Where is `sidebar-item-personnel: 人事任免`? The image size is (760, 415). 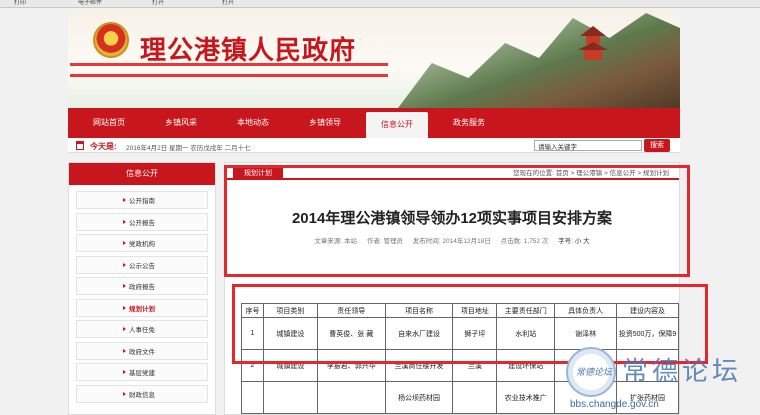 sidebar-item-personnel: 人事任免 is located at coordinates (142, 329).